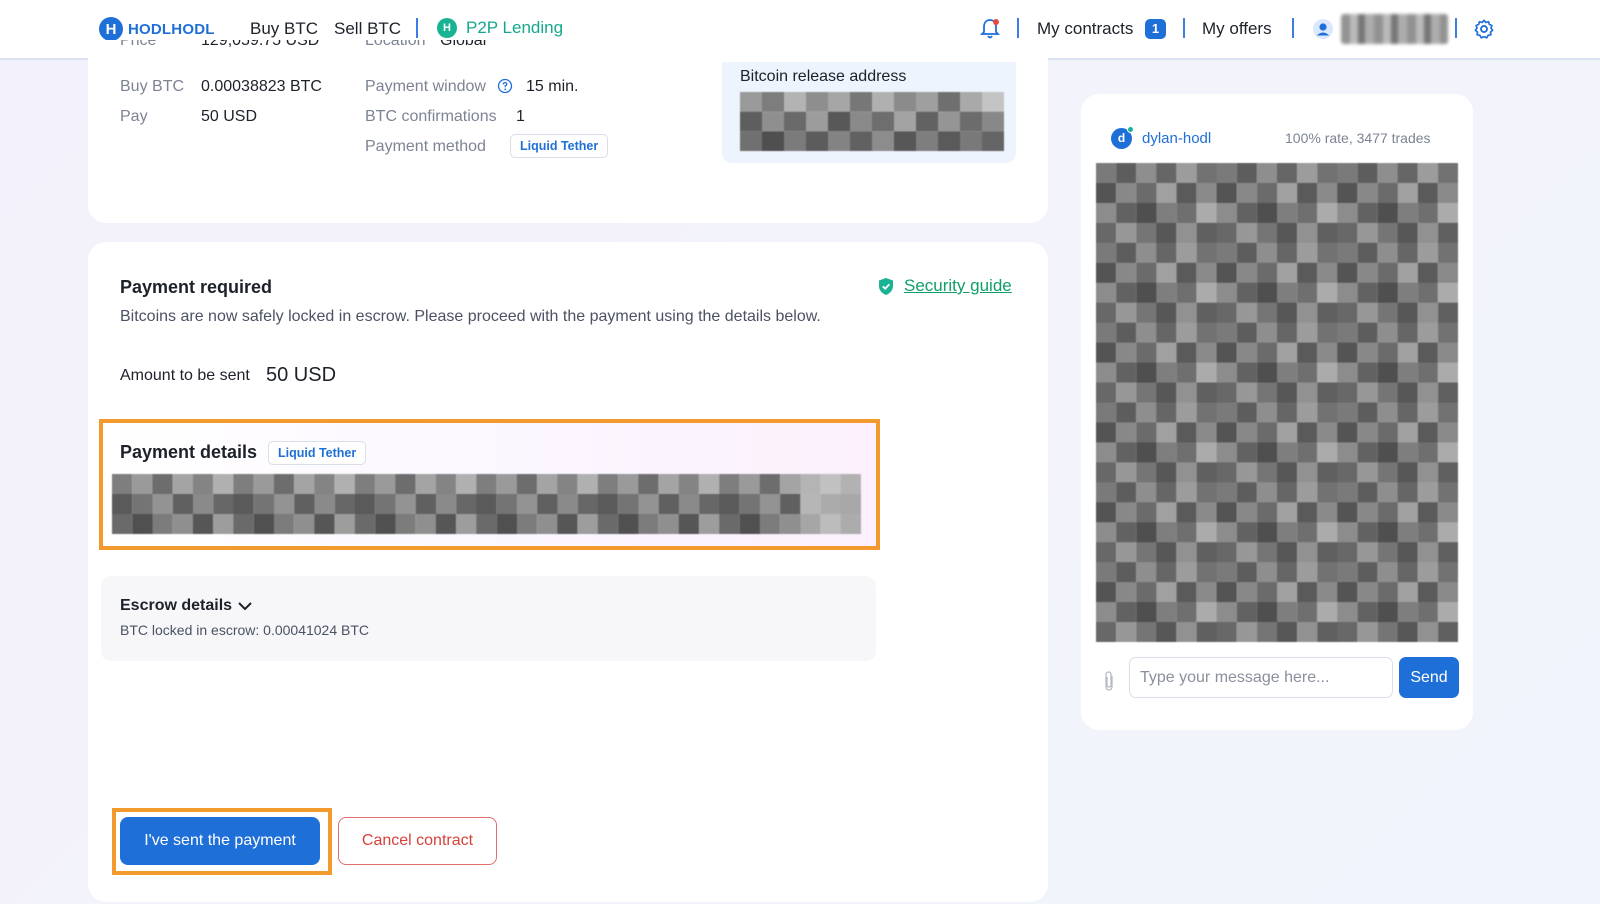 The image size is (1600, 904). I want to click on send-button: Send, so click(1429, 677).